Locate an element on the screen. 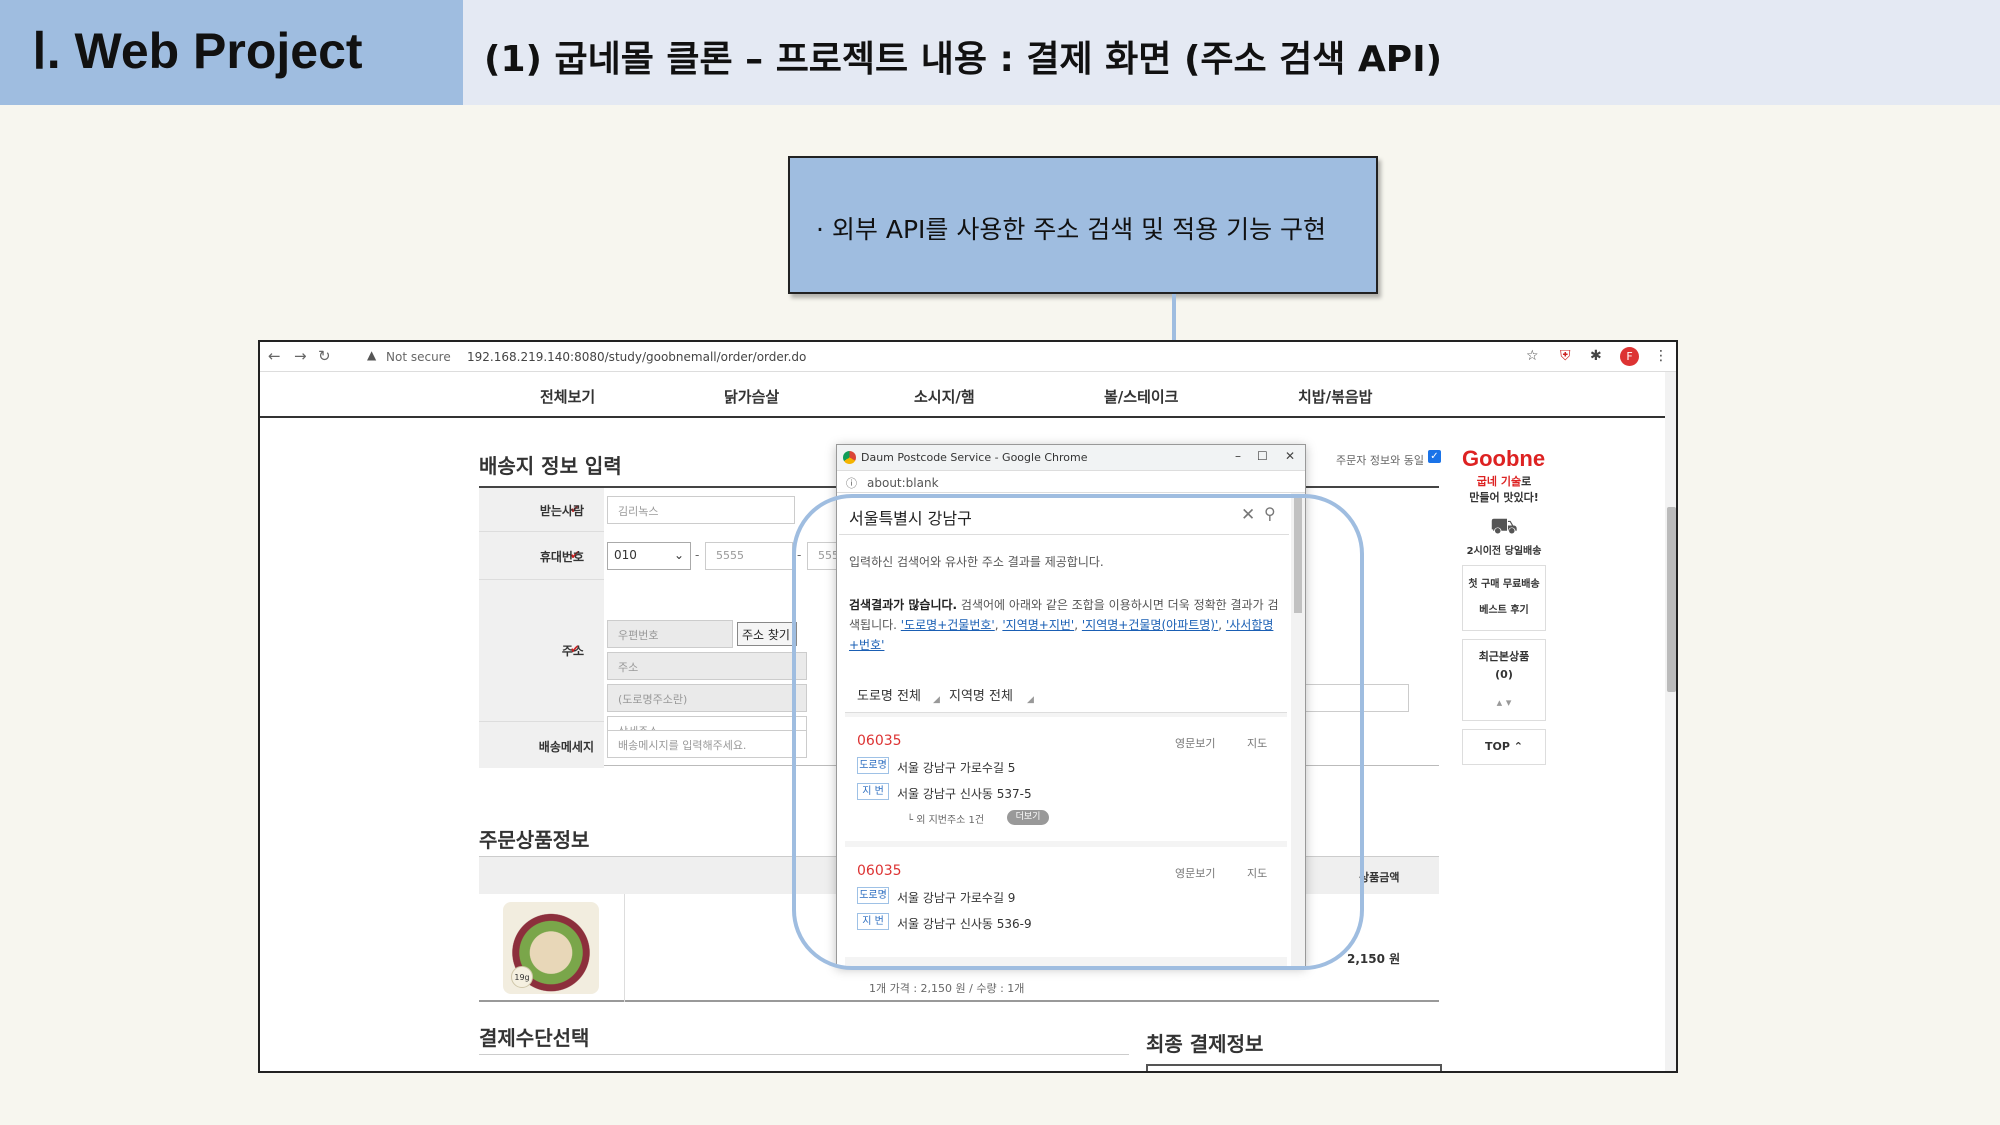 This screenshot has height=1125, width=2000. callout-box: · 외부 API를 사용한 주소 검색 및 적용 기능 구현 is located at coordinates (1083, 225).